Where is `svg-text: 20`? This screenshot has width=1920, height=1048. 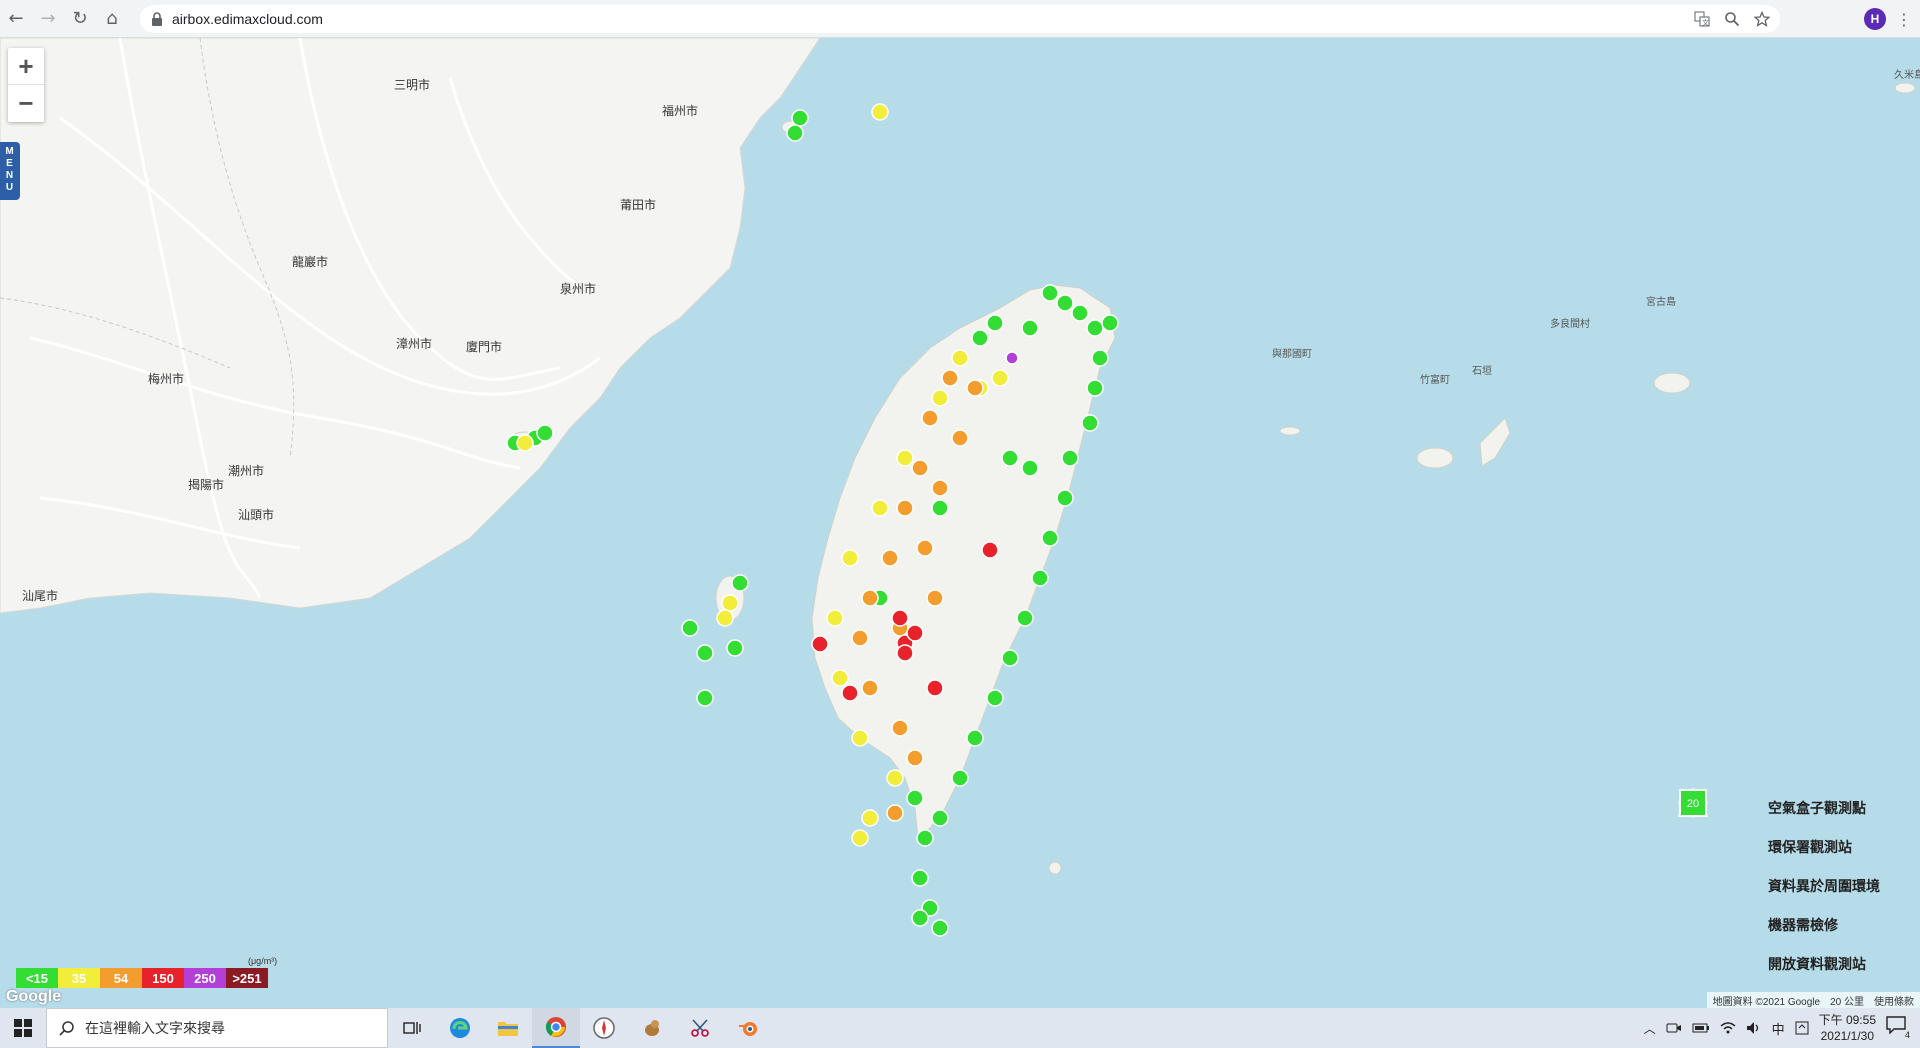 svg-text: 20 is located at coordinates (1693, 804).